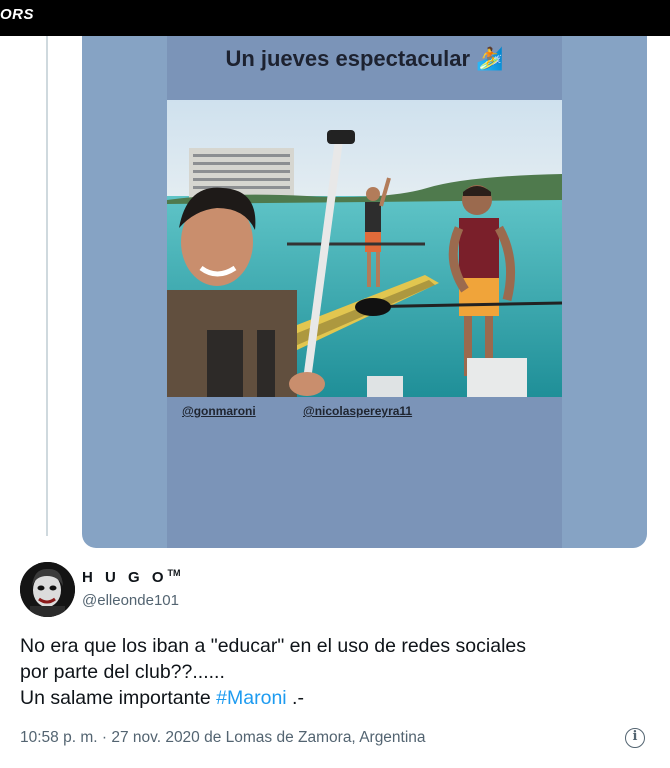 This screenshot has width=670, height=768. What do you see at coordinates (174, 573) in the screenshot?
I see `trademark-mark: TM` at bounding box center [174, 573].